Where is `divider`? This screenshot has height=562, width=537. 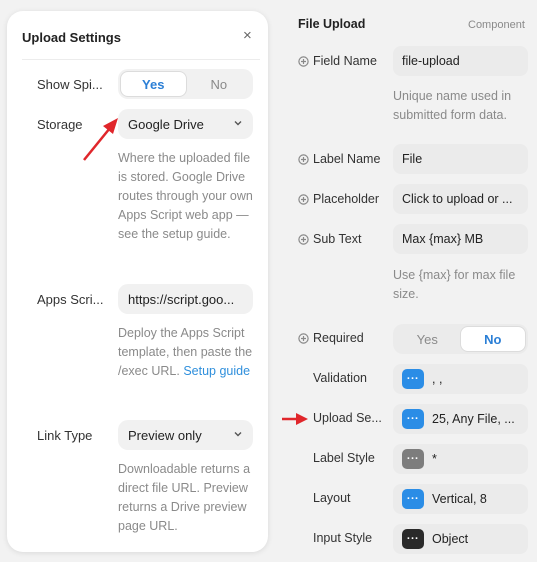
divider is located at coordinates (141, 59).